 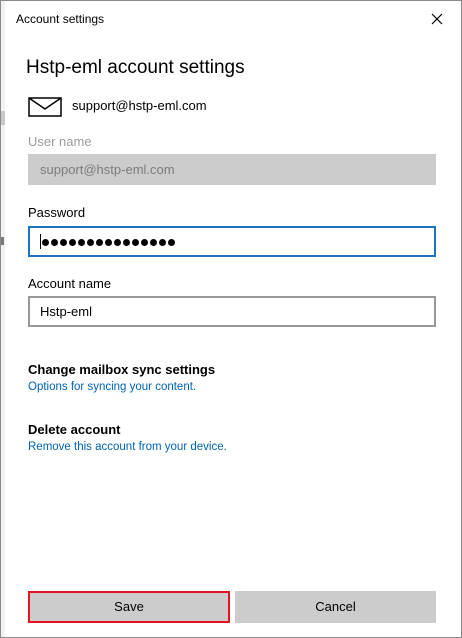 I want to click on account-name-label: Account name, so click(x=70, y=283).